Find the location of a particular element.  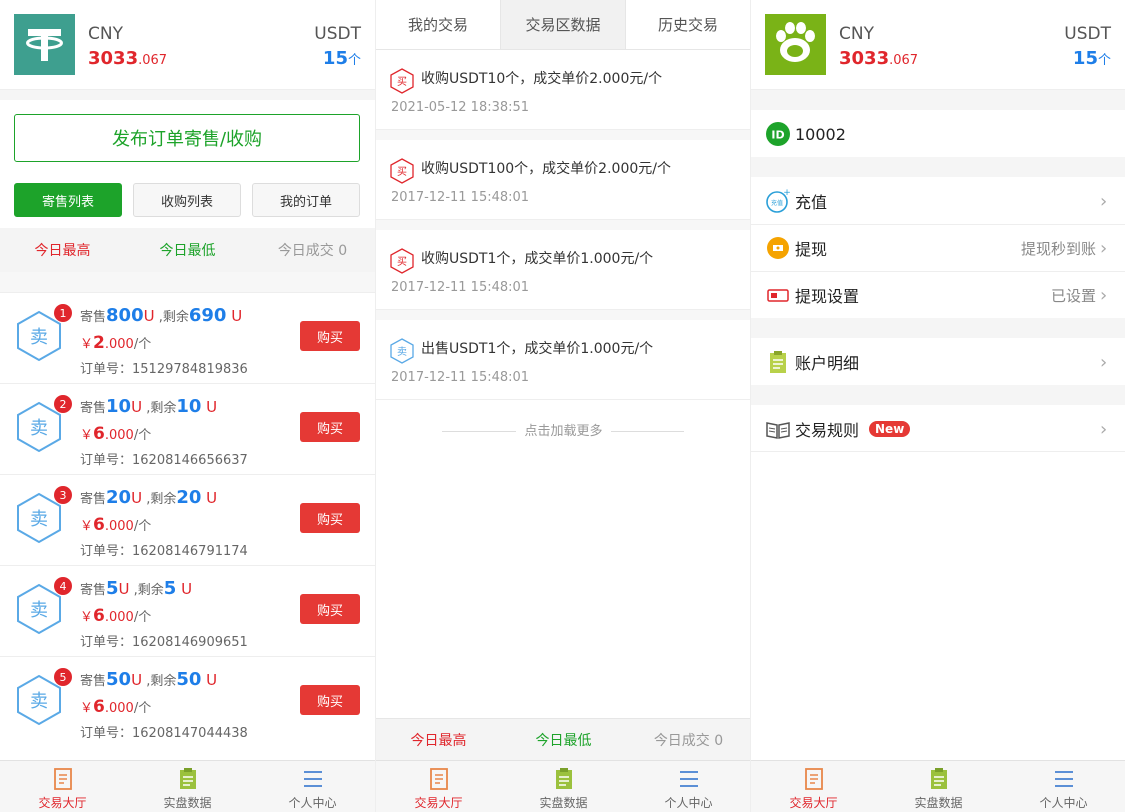

svg-text: ID is located at coordinates (777, 135).